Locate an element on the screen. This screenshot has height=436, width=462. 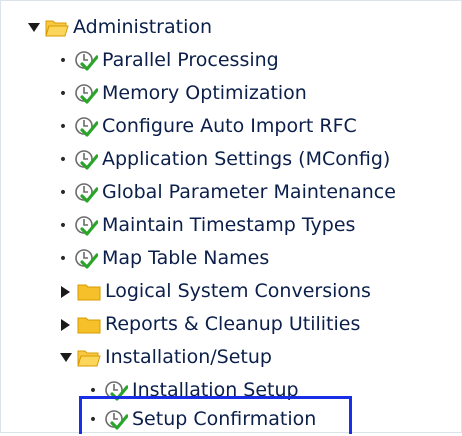
tree-item-parallel-processing: • Parallel Processing is located at coordinates (169, 60).